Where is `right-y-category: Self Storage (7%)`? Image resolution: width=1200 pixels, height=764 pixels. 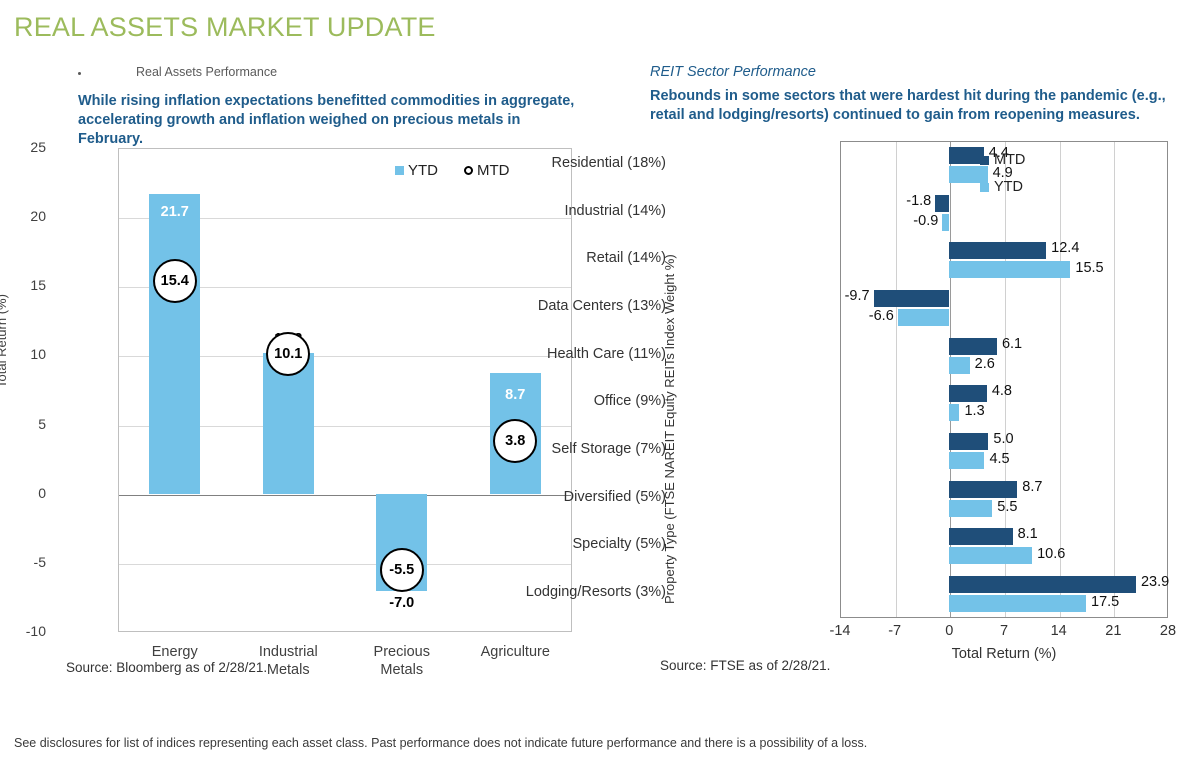
right-y-category: Self Storage (7%) is located at coordinates (608, 449).